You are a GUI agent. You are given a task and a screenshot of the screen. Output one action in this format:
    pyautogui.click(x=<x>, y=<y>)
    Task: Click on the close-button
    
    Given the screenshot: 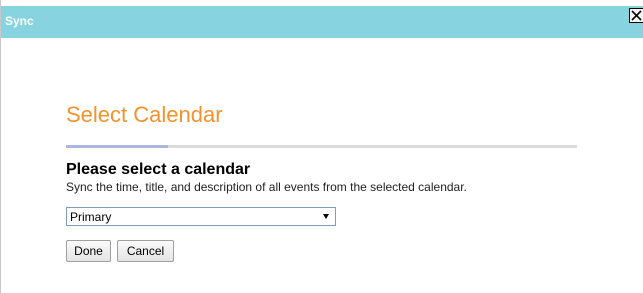 What is the action you would take?
    pyautogui.click(x=636, y=15)
    